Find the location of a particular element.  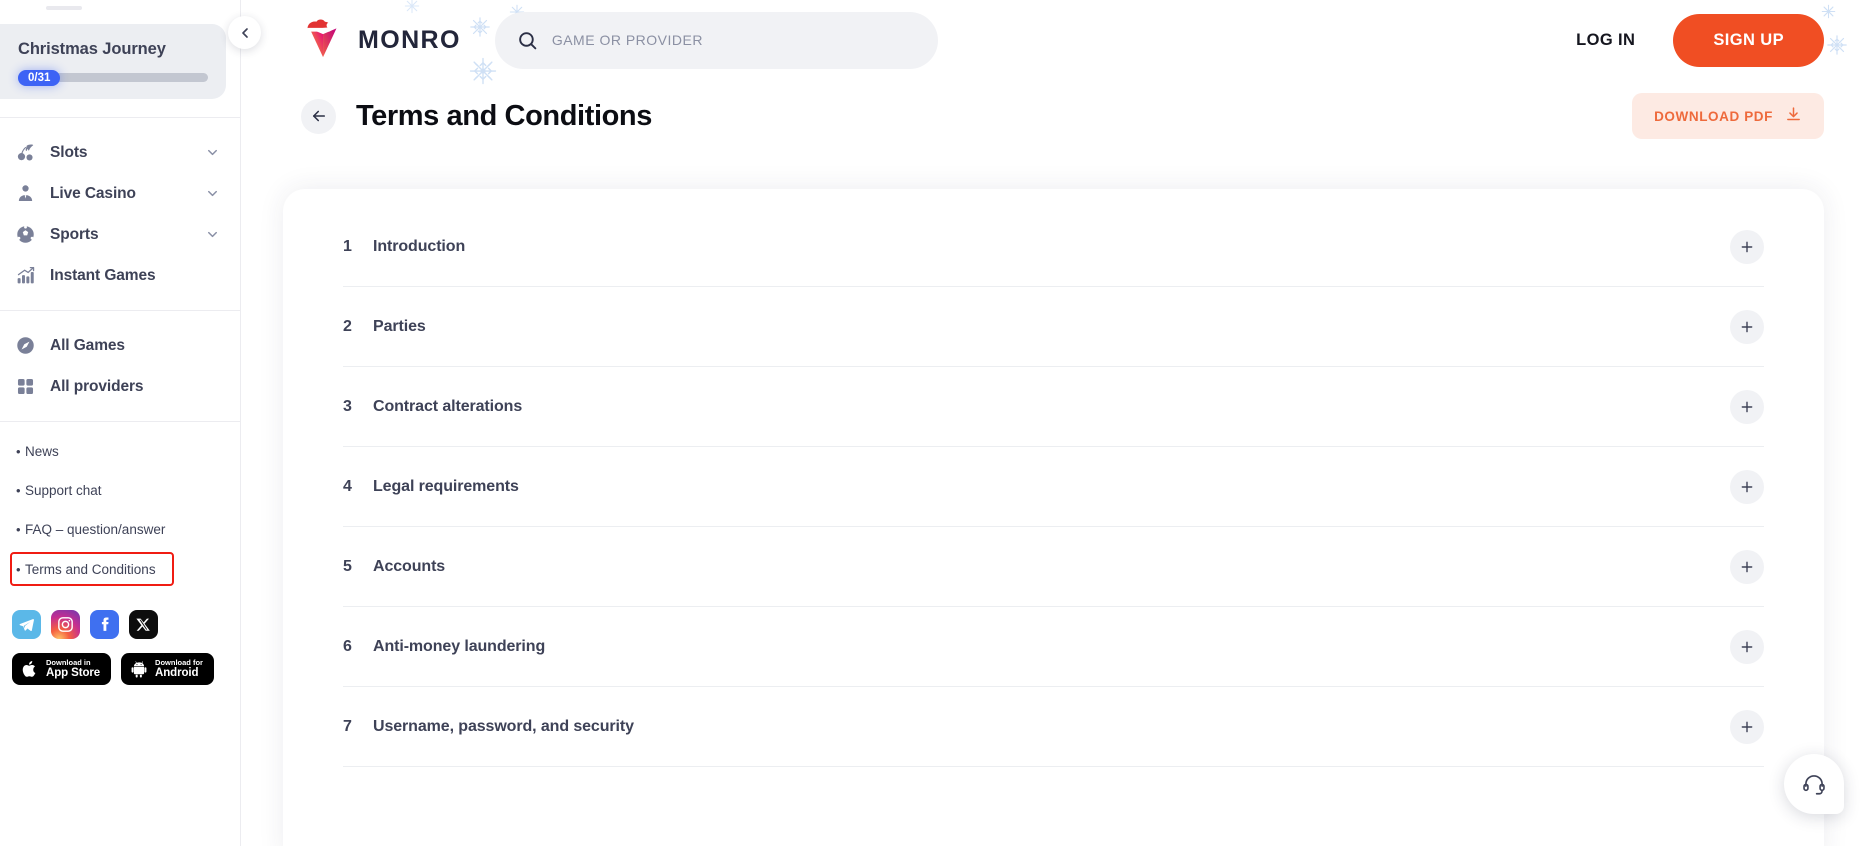

search-box is located at coordinates (716, 40).